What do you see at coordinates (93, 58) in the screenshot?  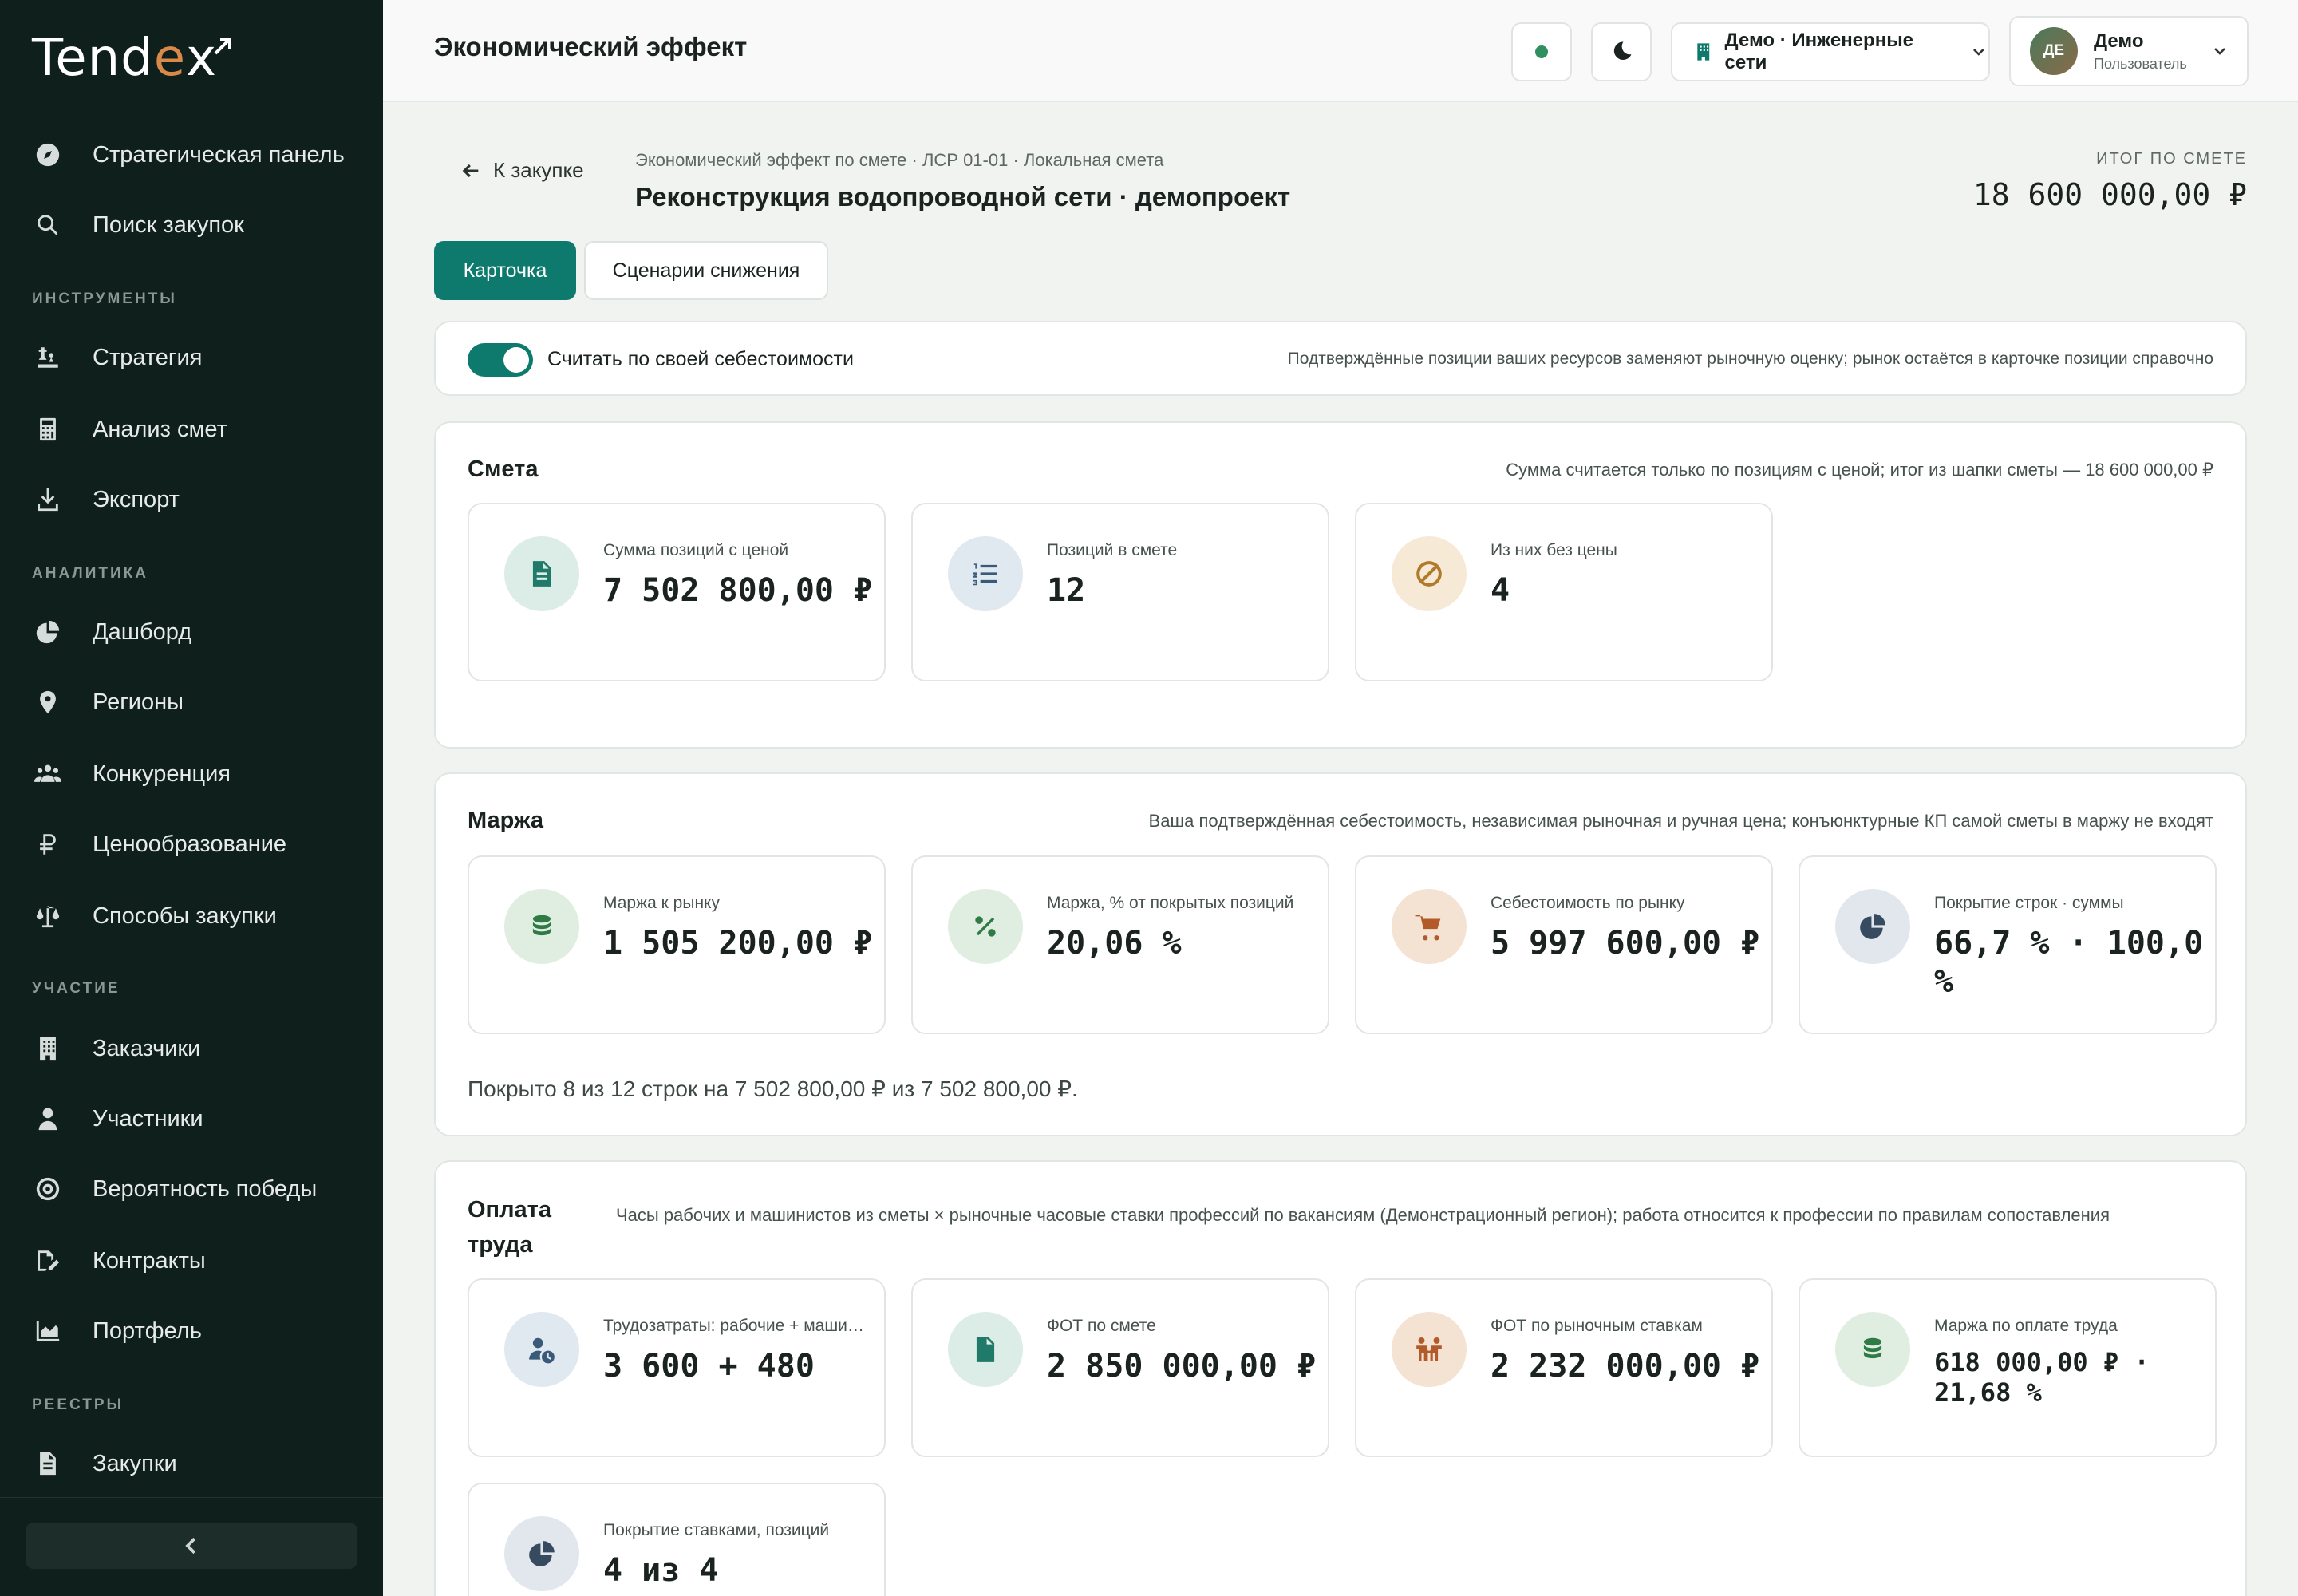 I see `logo-text: Tend` at bounding box center [93, 58].